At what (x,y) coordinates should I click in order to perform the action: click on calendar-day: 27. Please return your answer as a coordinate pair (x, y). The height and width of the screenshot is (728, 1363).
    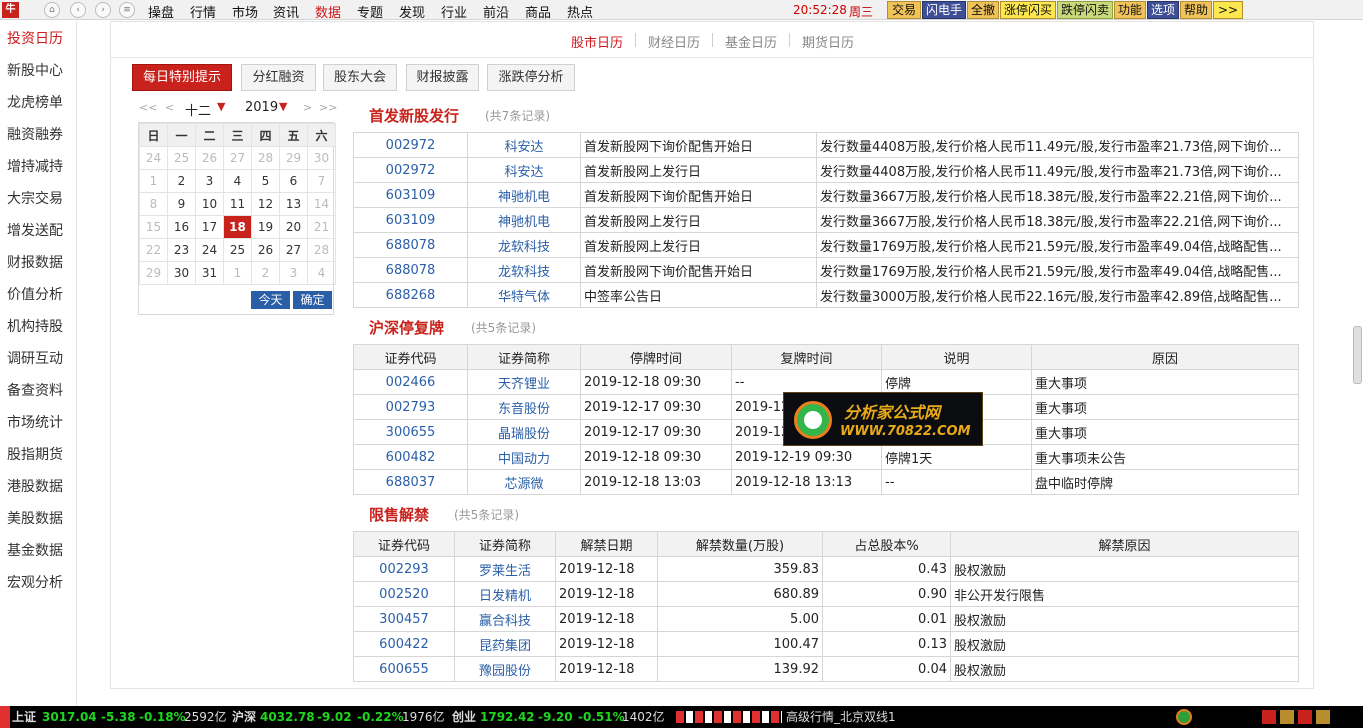
    Looking at the image, I should click on (237, 158).